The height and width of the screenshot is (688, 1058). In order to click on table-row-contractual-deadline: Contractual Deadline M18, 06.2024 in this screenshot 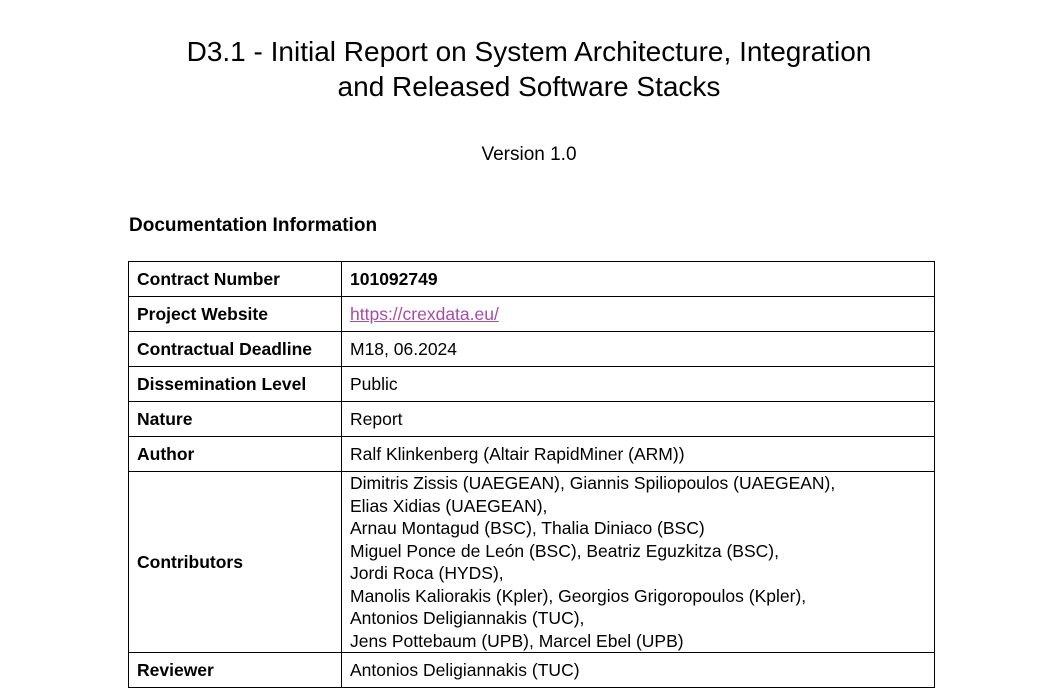, I will do `click(531, 349)`.